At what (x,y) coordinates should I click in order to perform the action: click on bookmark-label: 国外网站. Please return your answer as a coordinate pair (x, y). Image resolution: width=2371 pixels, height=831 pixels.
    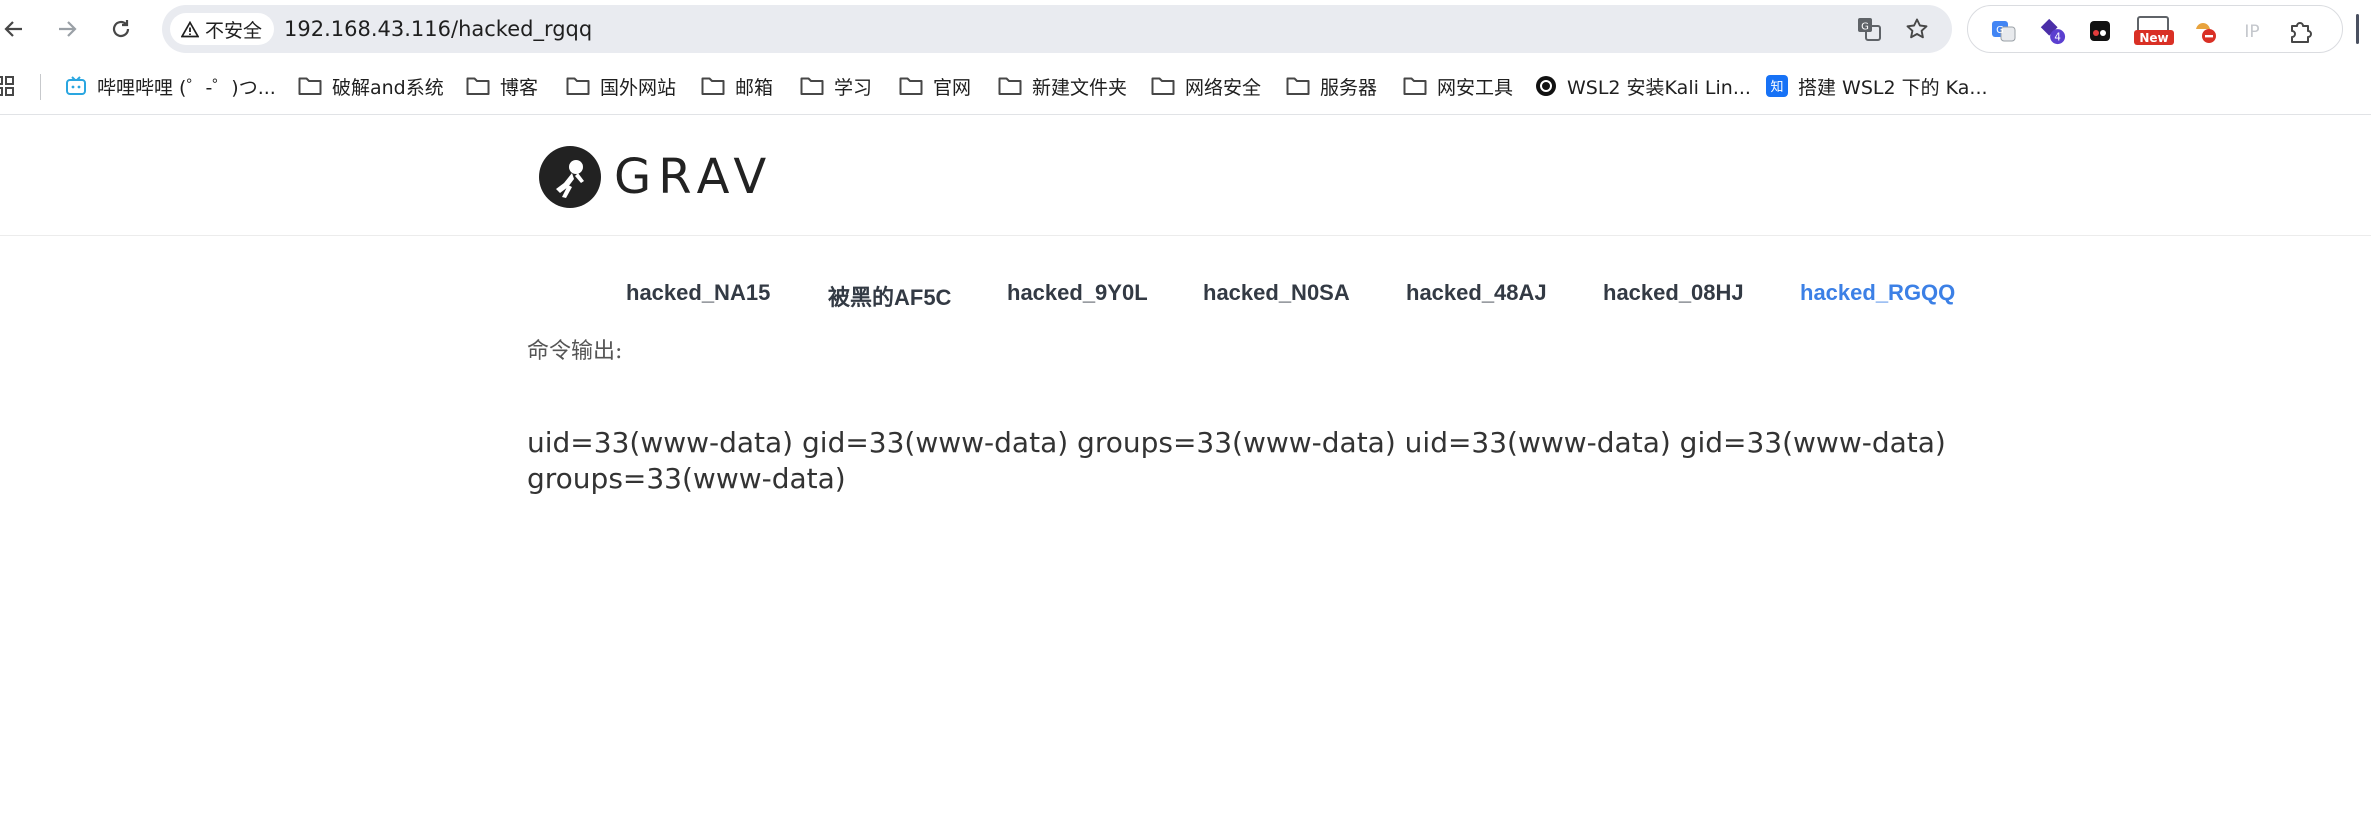
    Looking at the image, I should click on (638, 87).